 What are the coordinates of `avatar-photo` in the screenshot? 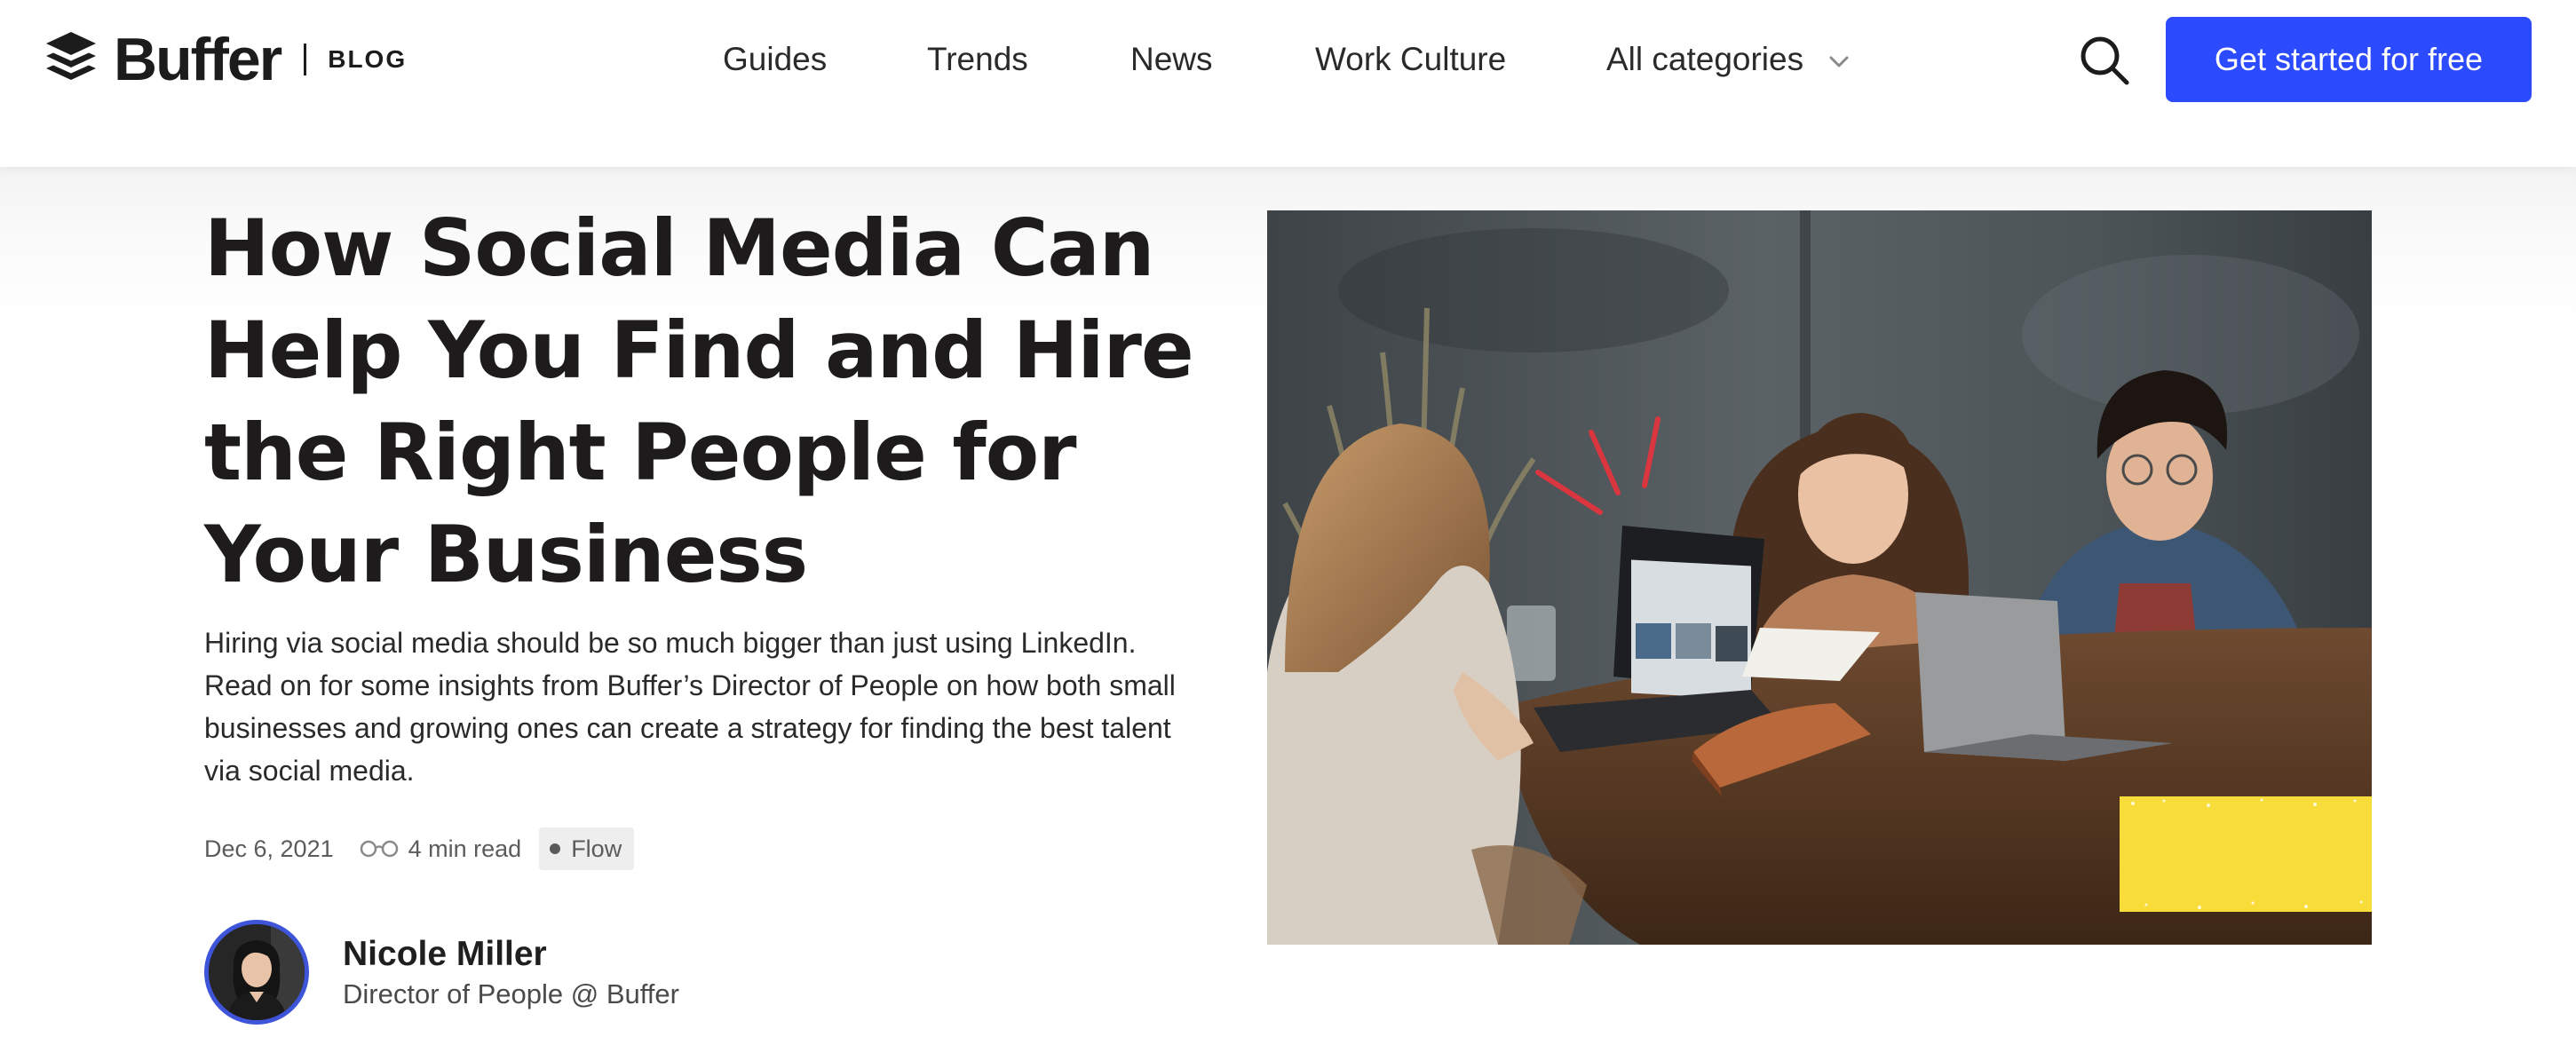 It's located at (257, 972).